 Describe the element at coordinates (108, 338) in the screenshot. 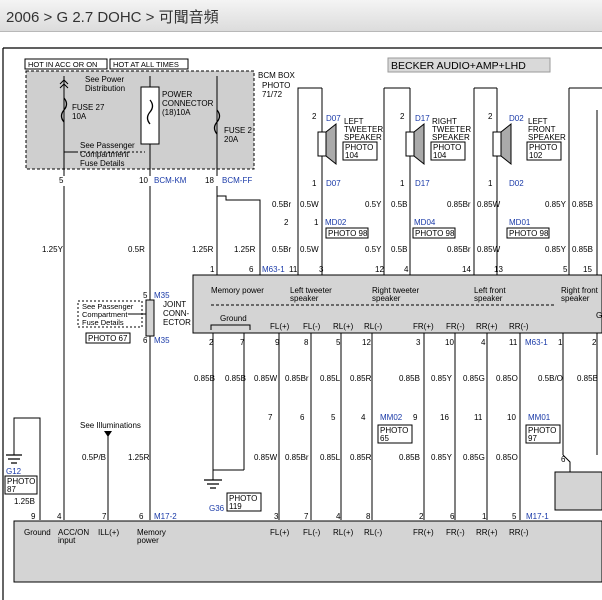

I see `photo-label: PHOTO 67` at that location.